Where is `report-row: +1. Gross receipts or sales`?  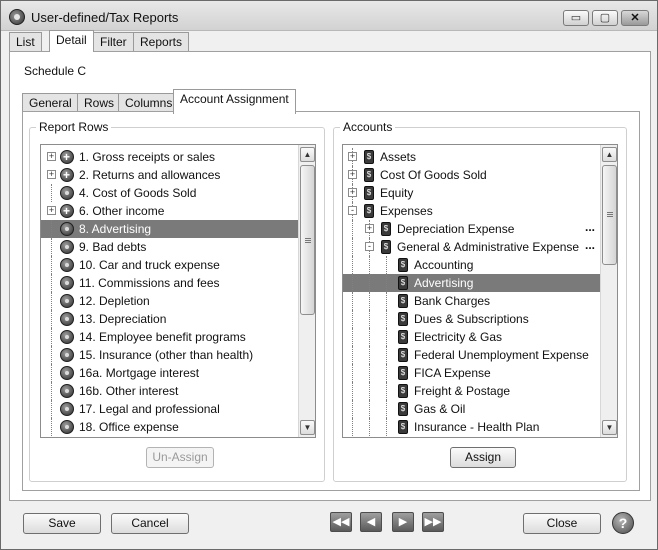
report-row: +1. Gross receipts or sales is located at coordinates (170, 157).